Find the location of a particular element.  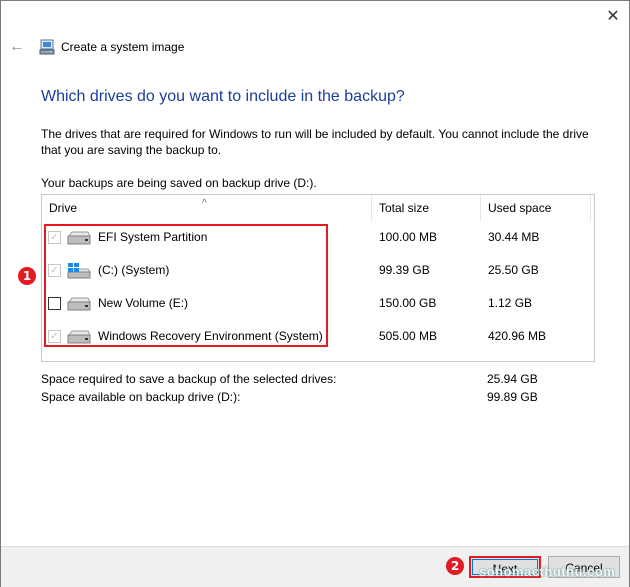

column-header-drive: Drive ^ is located at coordinates (207, 208).